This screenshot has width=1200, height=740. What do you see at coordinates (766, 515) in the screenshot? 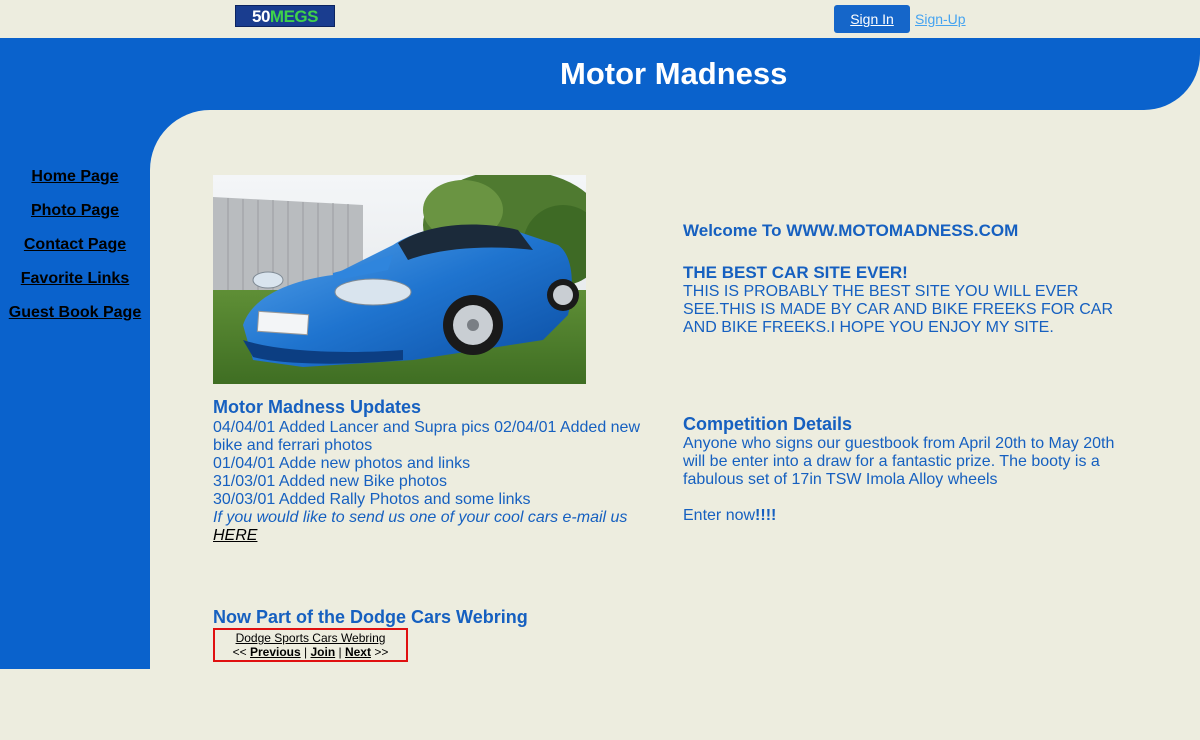
I see `enter-now-suffix: !!!!` at bounding box center [766, 515].